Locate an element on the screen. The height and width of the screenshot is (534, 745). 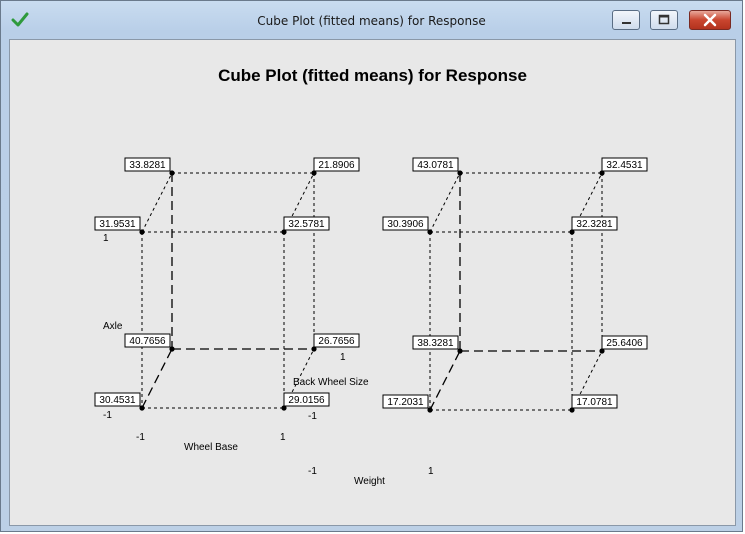
right-cube-edges is located at coordinates (516, 291).